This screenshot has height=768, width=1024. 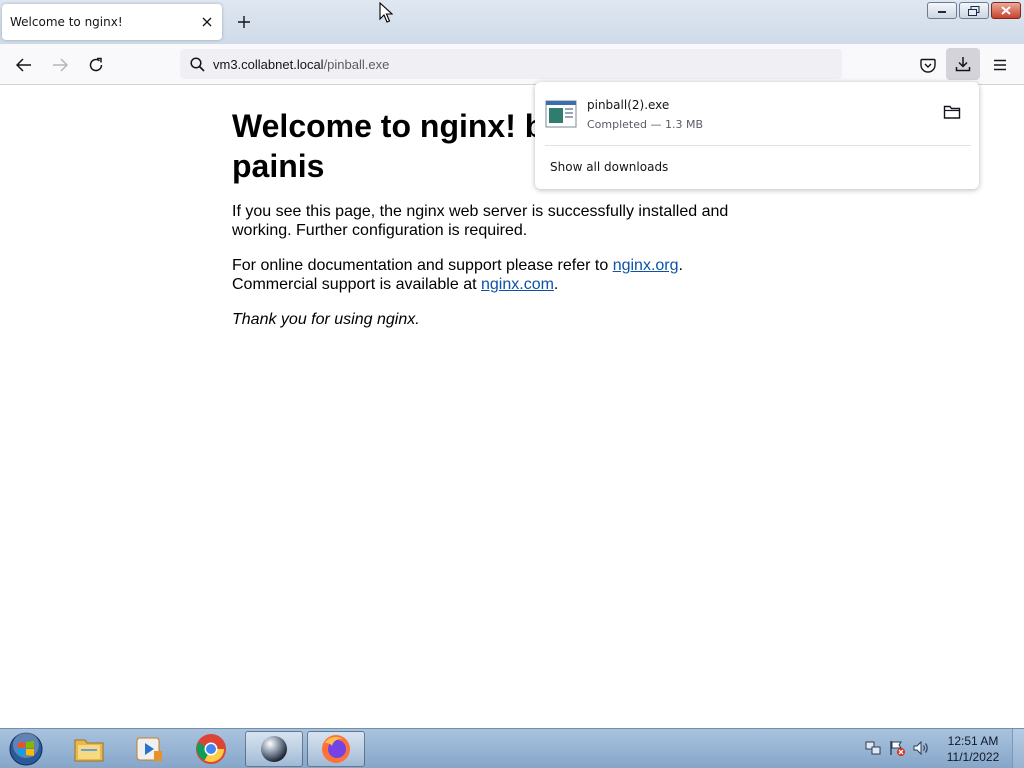 What do you see at coordinates (758, 145) in the screenshot?
I see `downloads-divider` at bounding box center [758, 145].